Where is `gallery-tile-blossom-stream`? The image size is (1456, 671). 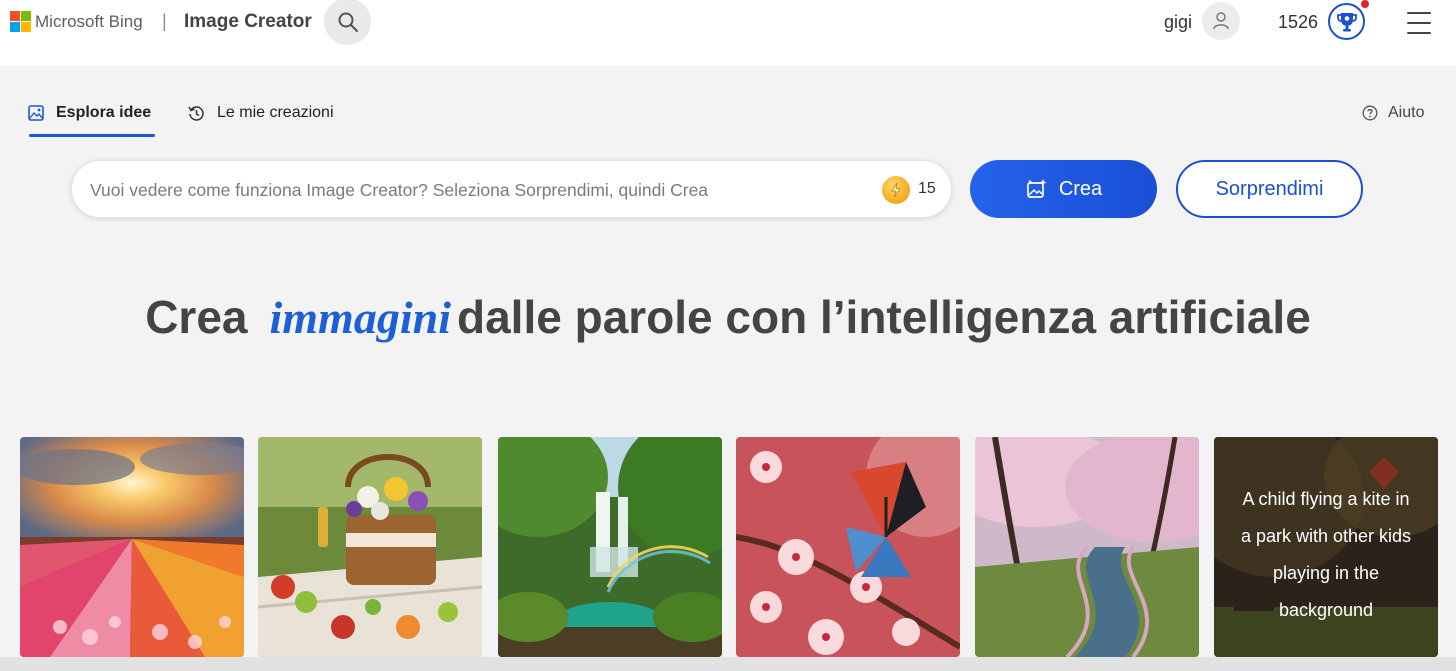
gallery-tile-blossom-stream is located at coordinates (1087, 547).